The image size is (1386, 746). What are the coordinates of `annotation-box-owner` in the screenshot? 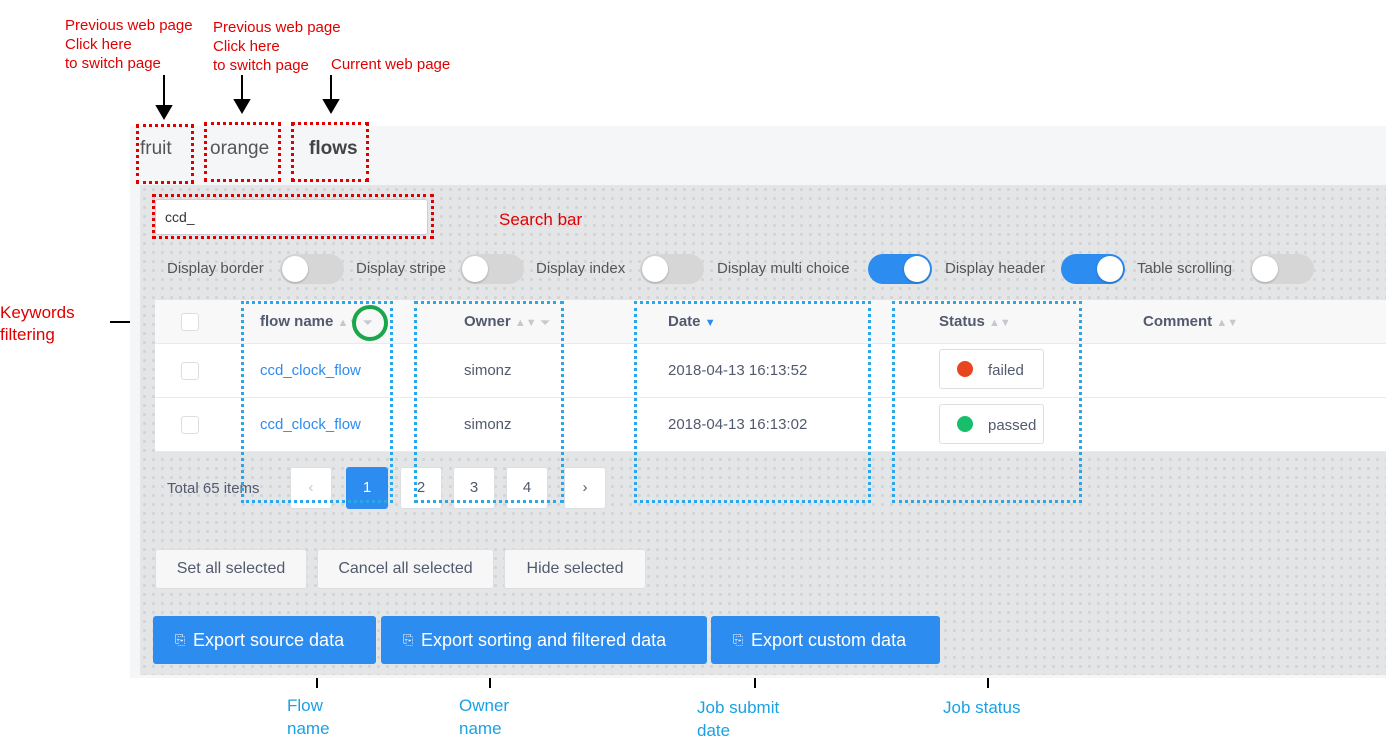 It's located at (489, 402).